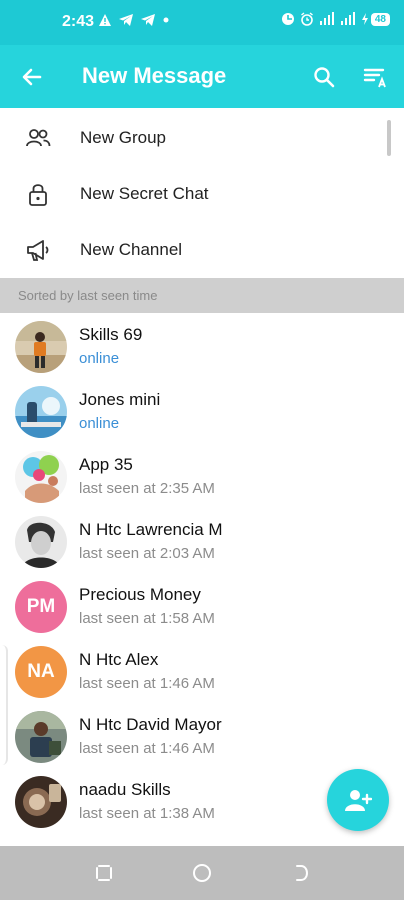  I want to click on page-title: New Message, so click(154, 75).